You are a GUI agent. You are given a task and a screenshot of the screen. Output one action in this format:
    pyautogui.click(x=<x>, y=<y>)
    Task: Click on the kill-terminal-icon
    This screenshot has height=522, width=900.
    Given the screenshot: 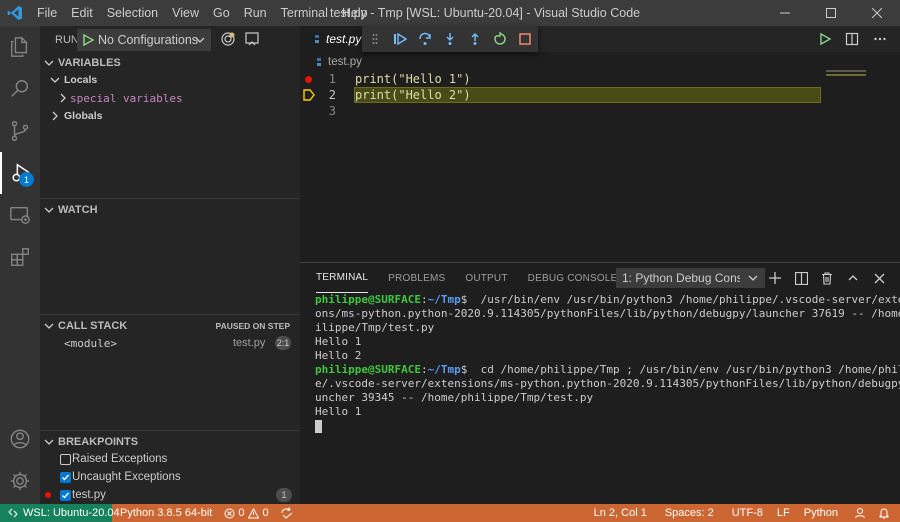 What is the action you would take?
    pyautogui.click(x=827, y=278)
    